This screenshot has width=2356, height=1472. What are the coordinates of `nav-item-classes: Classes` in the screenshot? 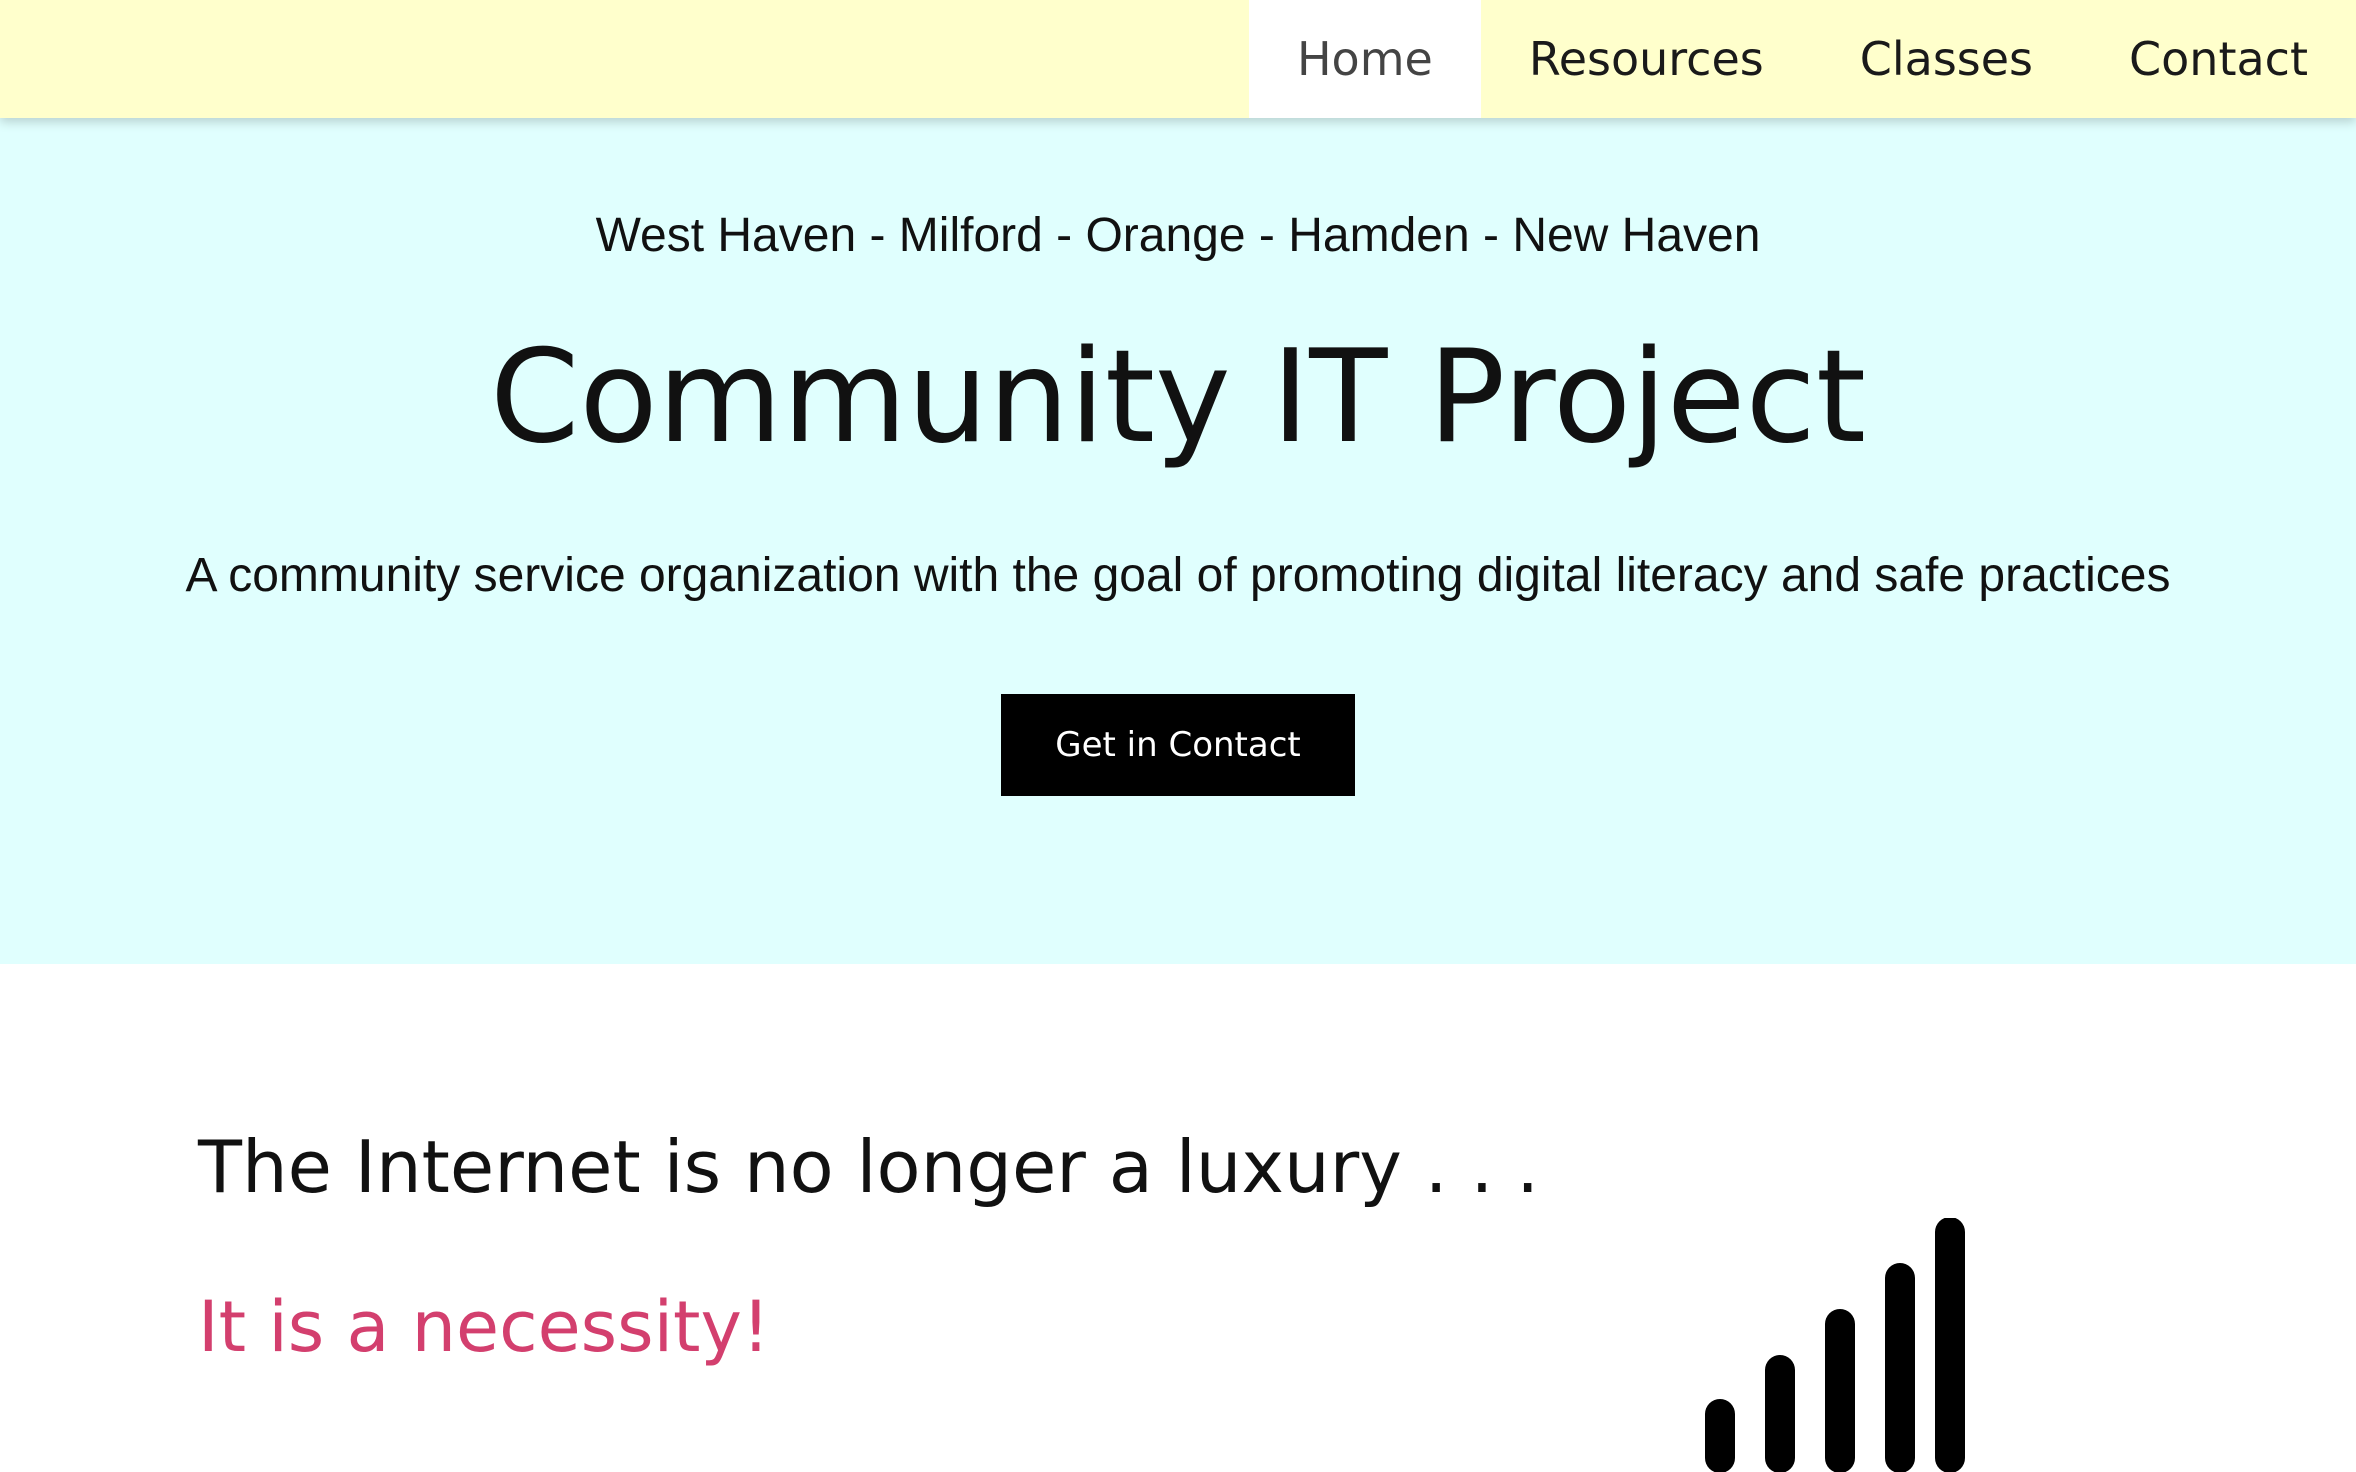 It's located at (1946, 59).